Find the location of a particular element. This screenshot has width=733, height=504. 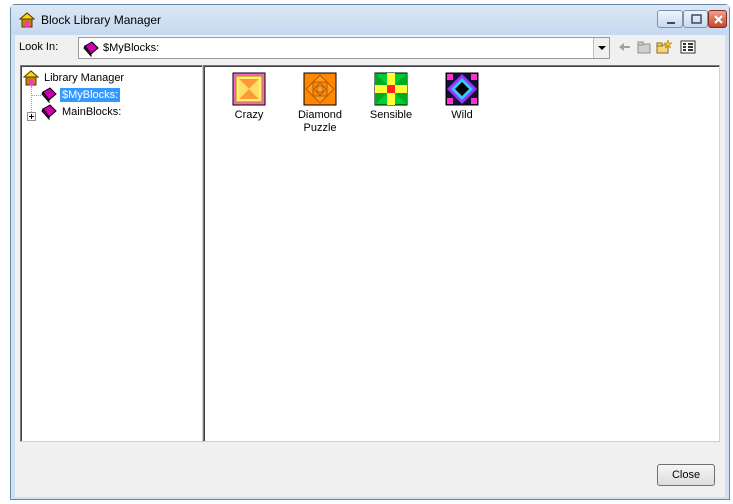

sensible-block-icon is located at coordinates (391, 89).